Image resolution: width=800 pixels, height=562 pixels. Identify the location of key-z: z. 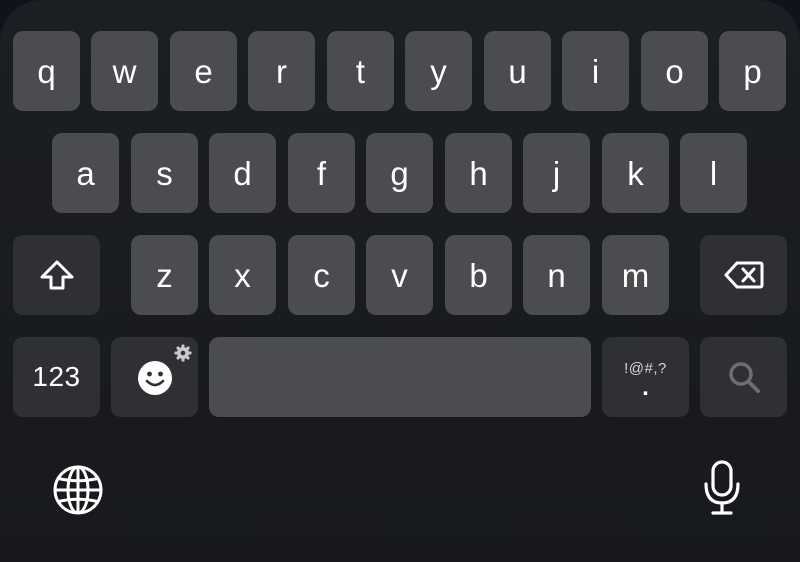
(164, 275).